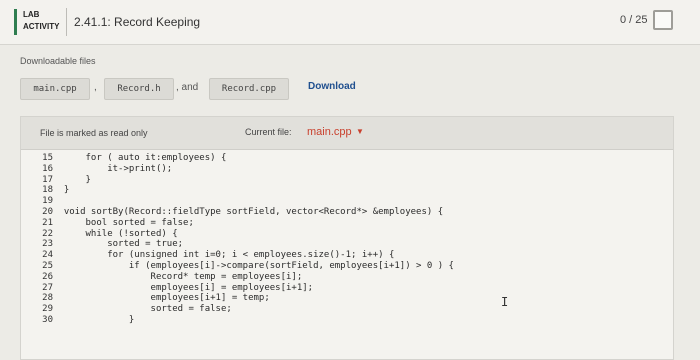 This screenshot has height=360, width=700. Describe the element at coordinates (663, 20) in the screenshot. I see `completion-box-icon` at that location.